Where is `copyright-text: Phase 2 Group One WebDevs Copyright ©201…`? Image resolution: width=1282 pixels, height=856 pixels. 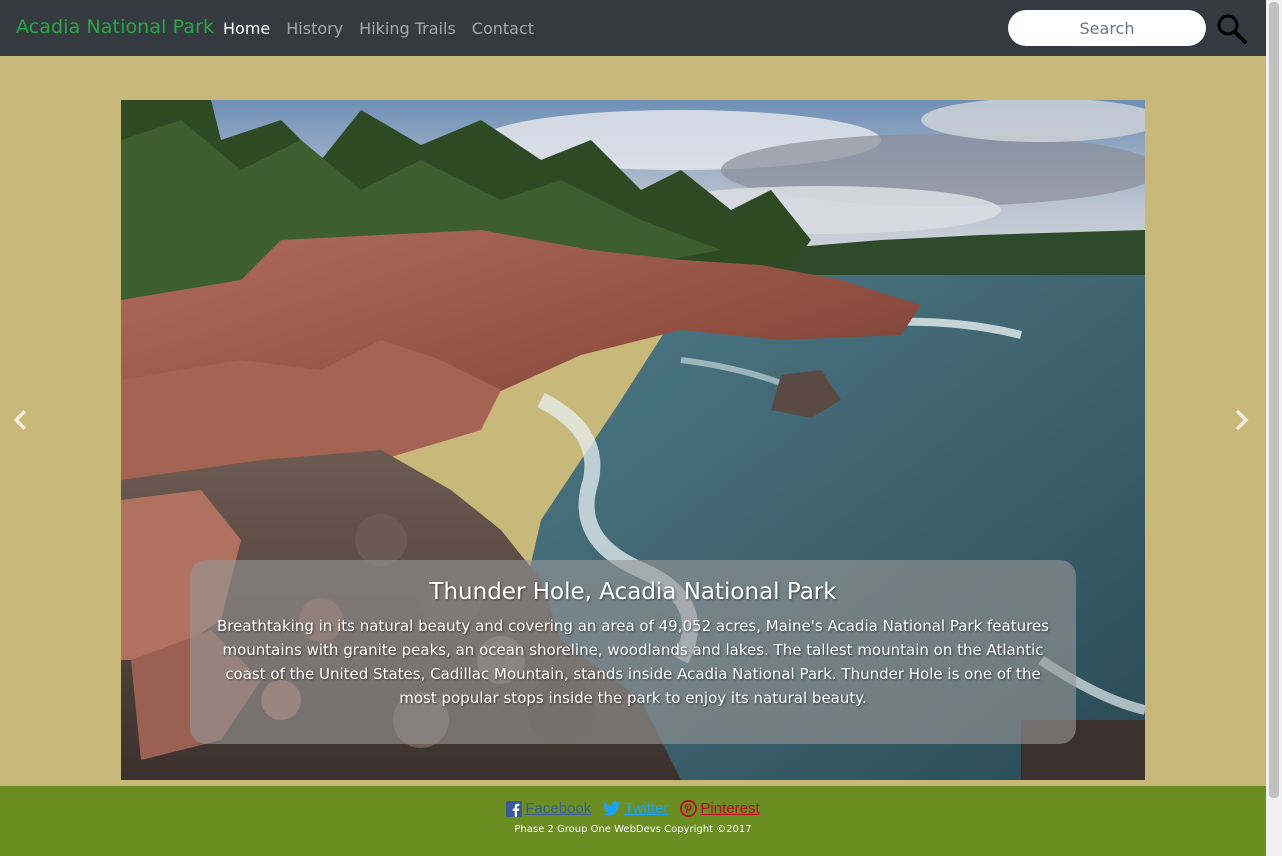 copyright-text: Phase 2 Group One WebDevs Copyright ©201… is located at coordinates (633, 829).